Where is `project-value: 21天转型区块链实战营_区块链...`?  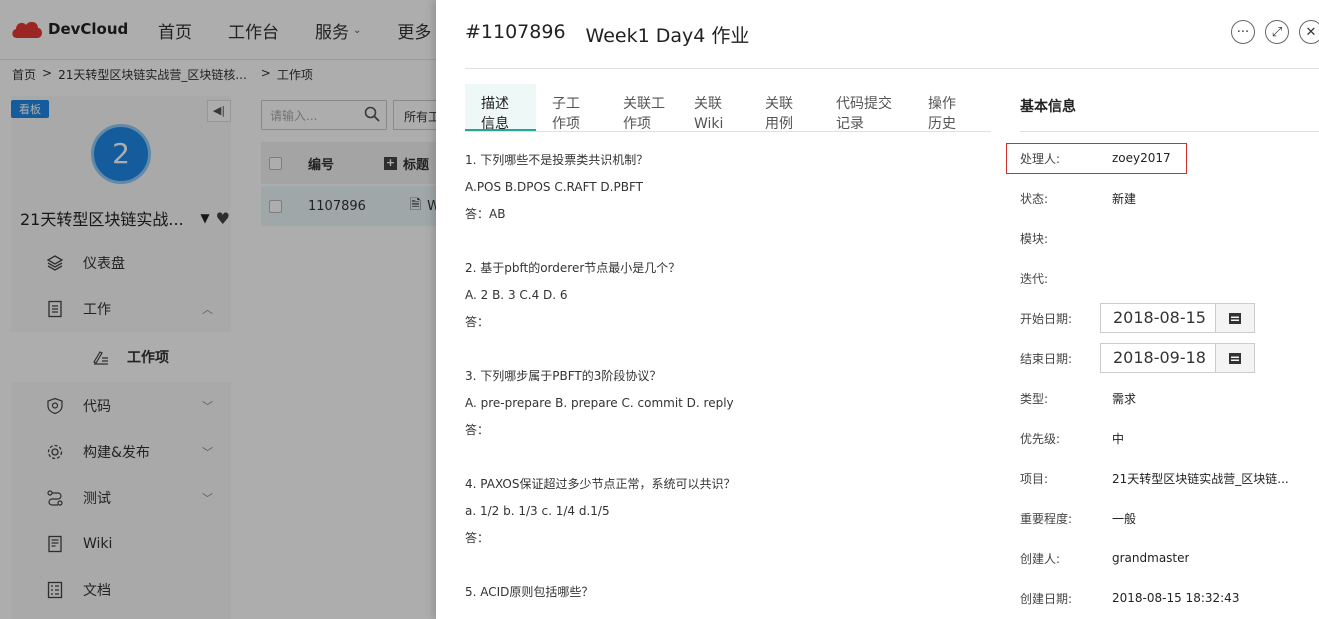
project-value: 21天转型区块链实战营_区块链... is located at coordinates (1200, 478).